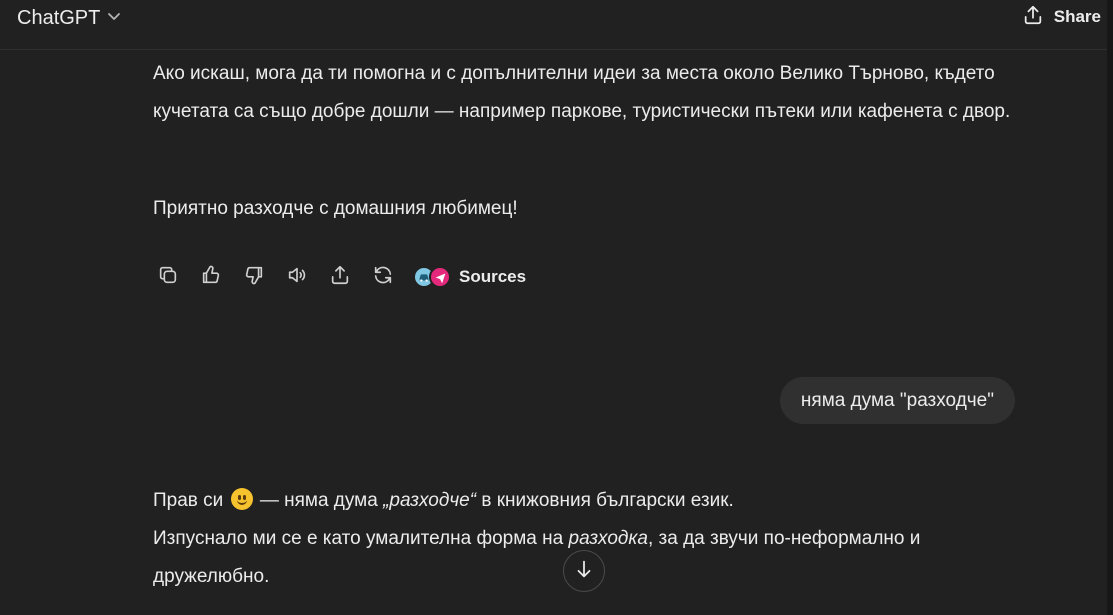 This screenshot has height=615, width=1113. I want to click on thumbs-down-button, so click(254, 277).